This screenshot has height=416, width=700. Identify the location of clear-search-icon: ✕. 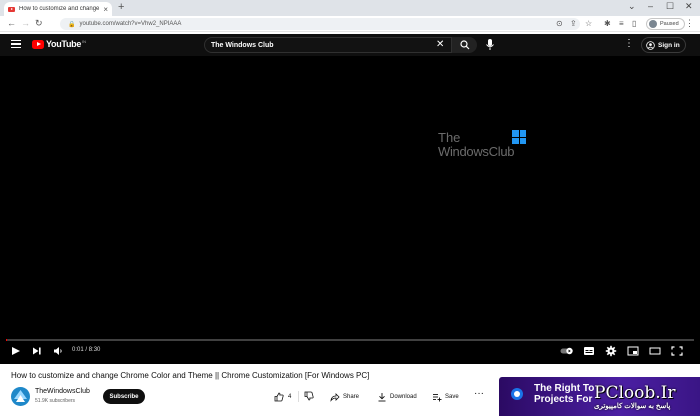
(440, 44).